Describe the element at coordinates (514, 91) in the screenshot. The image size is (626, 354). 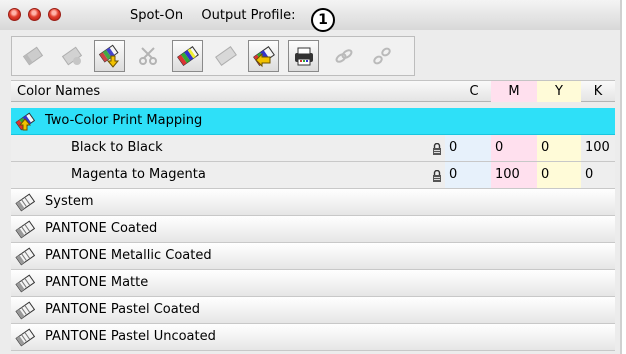
I see `header-m: M` at that location.